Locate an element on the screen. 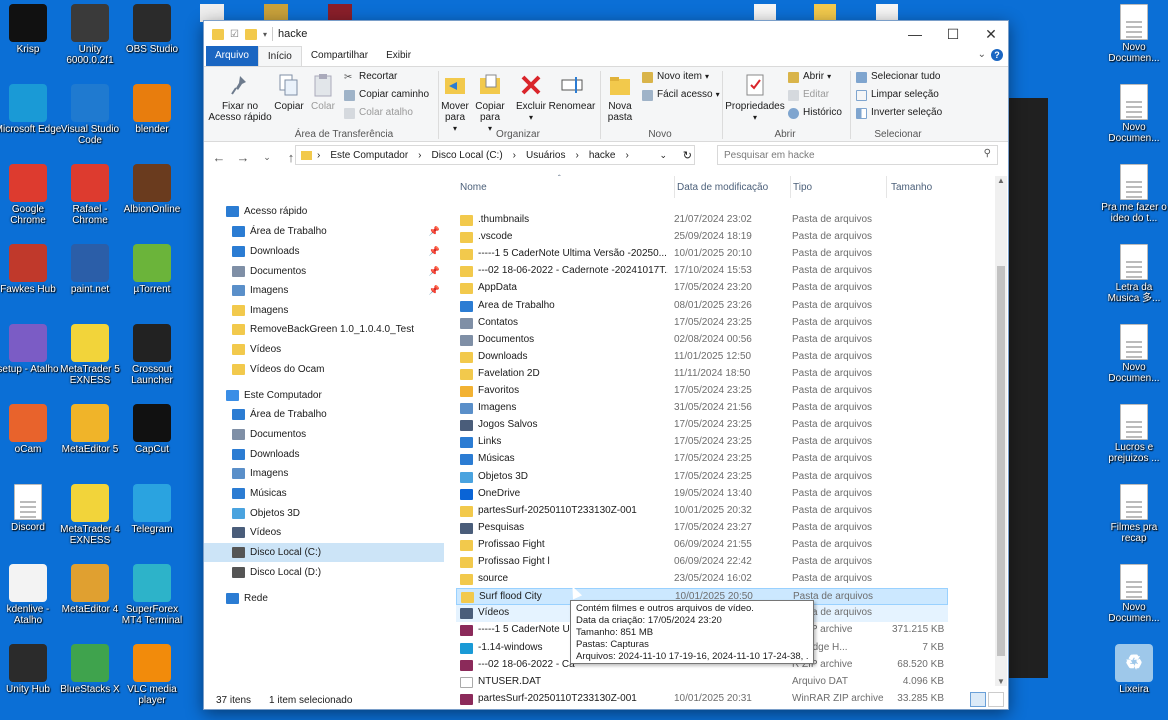 The width and height of the screenshot is (1168, 720). file-row: Músicas 17/05/2024 23:25 Pasta de arquivos is located at coordinates (702, 459).